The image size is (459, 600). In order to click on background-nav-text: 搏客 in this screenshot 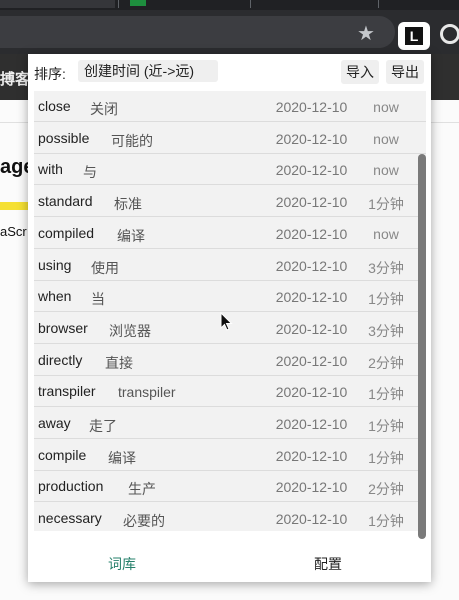, I will do `click(15, 79)`.